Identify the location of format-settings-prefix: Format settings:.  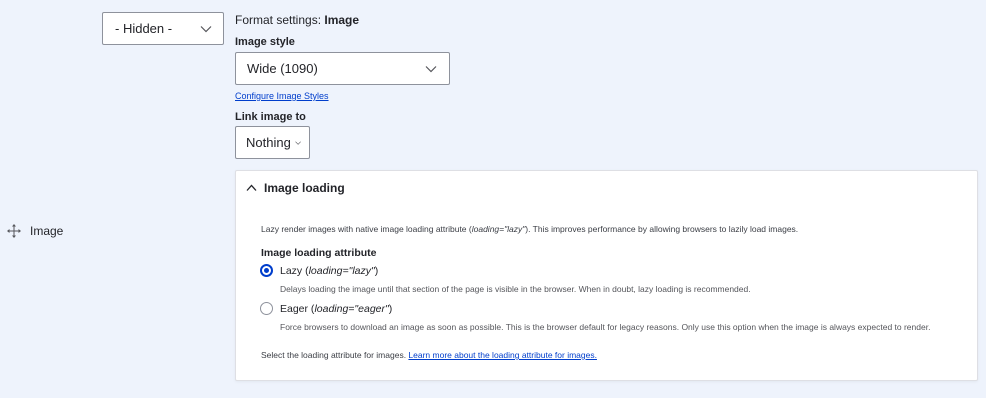
(280, 20).